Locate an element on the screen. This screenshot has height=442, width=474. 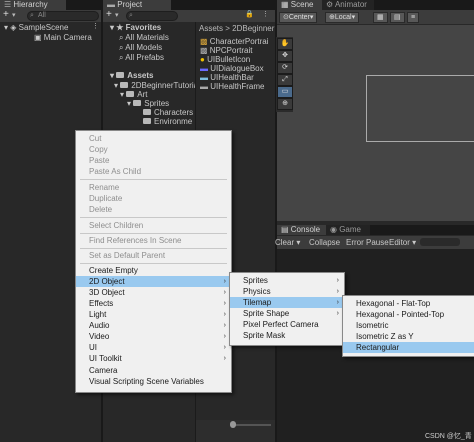
favorite-label: All Models is located at coordinates (144, 47).